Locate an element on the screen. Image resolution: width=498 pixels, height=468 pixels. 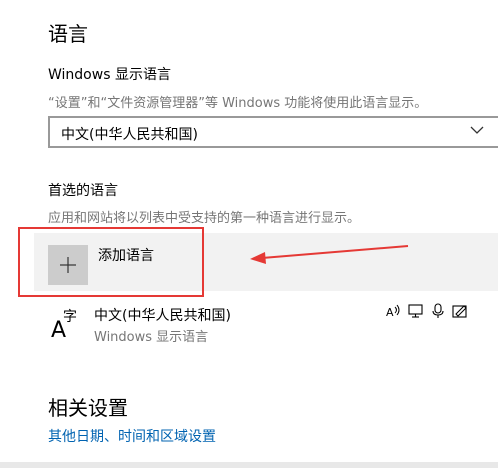
text-to-speech-icon: A is located at coordinates (394, 311).